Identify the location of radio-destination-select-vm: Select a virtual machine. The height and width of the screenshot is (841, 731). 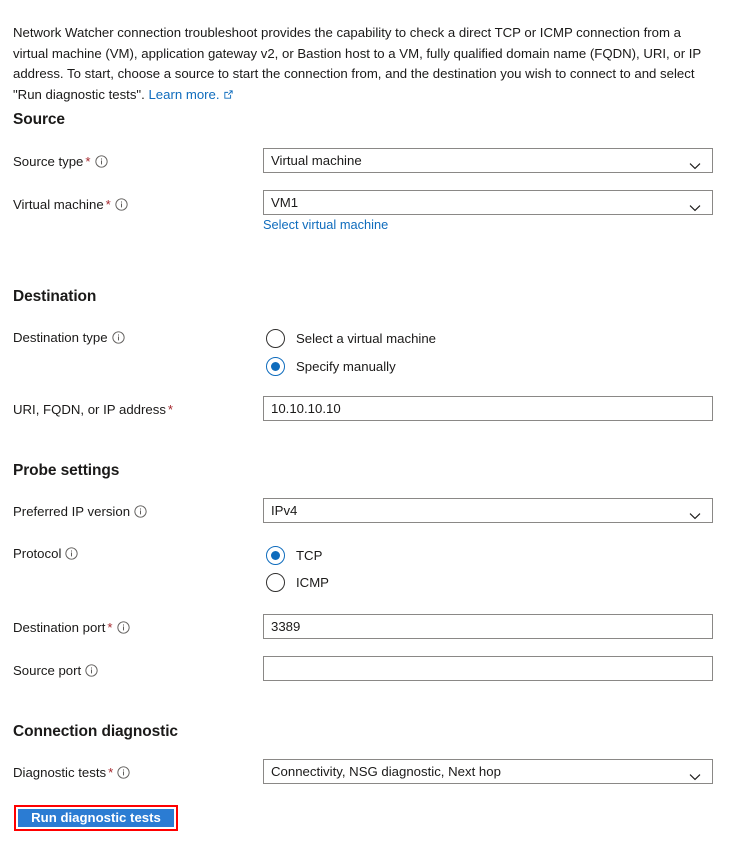
(351, 338).